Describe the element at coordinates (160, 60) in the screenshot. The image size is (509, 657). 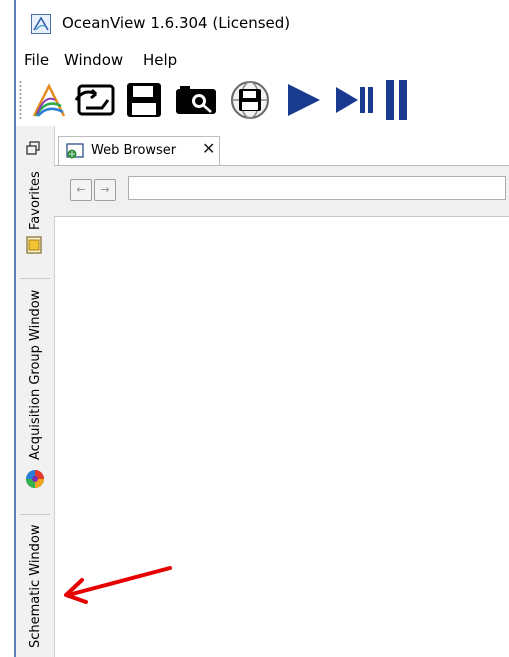
I see `menu-help: Help` at that location.